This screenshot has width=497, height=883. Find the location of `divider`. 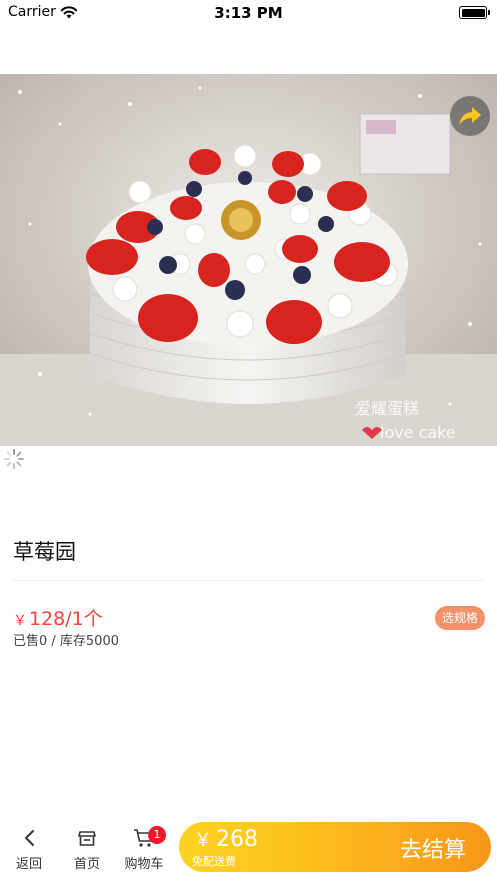

divider is located at coordinates (248, 580).